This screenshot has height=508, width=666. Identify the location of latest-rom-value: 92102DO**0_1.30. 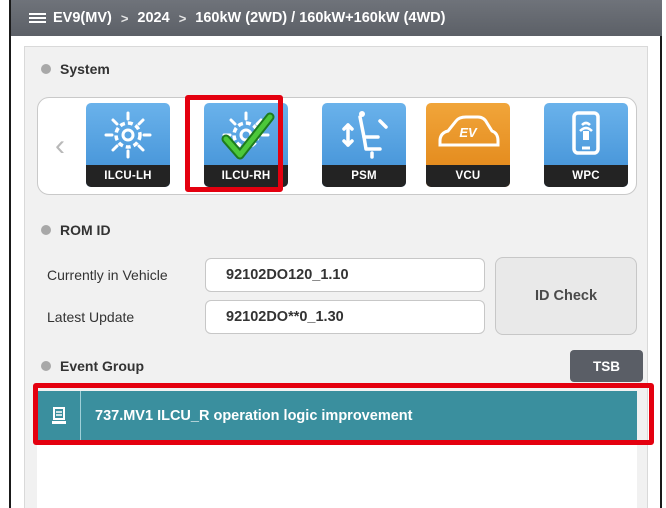
(345, 317).